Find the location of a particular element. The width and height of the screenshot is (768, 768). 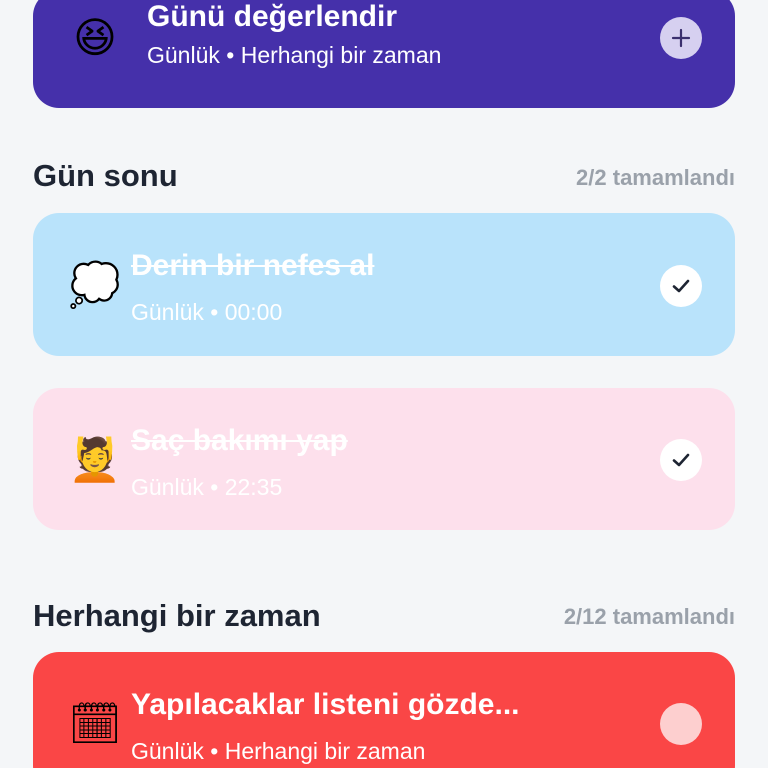

massage-icon: 💆 is located at coordinates (95, 459).